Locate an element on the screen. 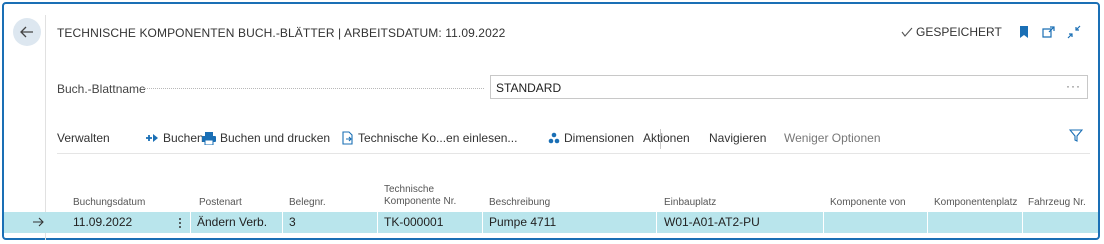 This screenshot has height=244, width=1104. print-icon is located at coordinates (209, 138).